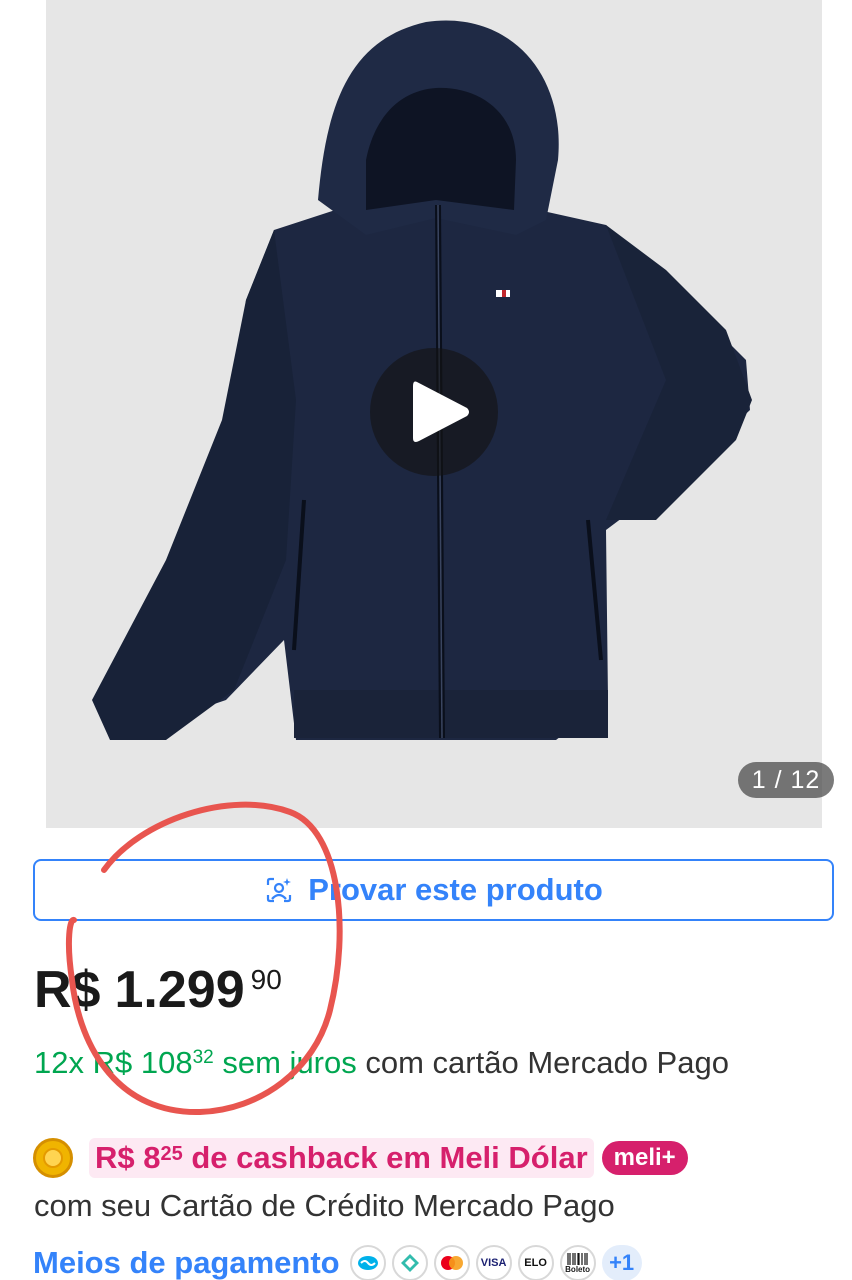 This screenshot has height=1280, width=852. Describe the element at coordinates (547, 1062) in the screenshot. I see `installments-suffix: com cartão Mercado Pago` at that location.